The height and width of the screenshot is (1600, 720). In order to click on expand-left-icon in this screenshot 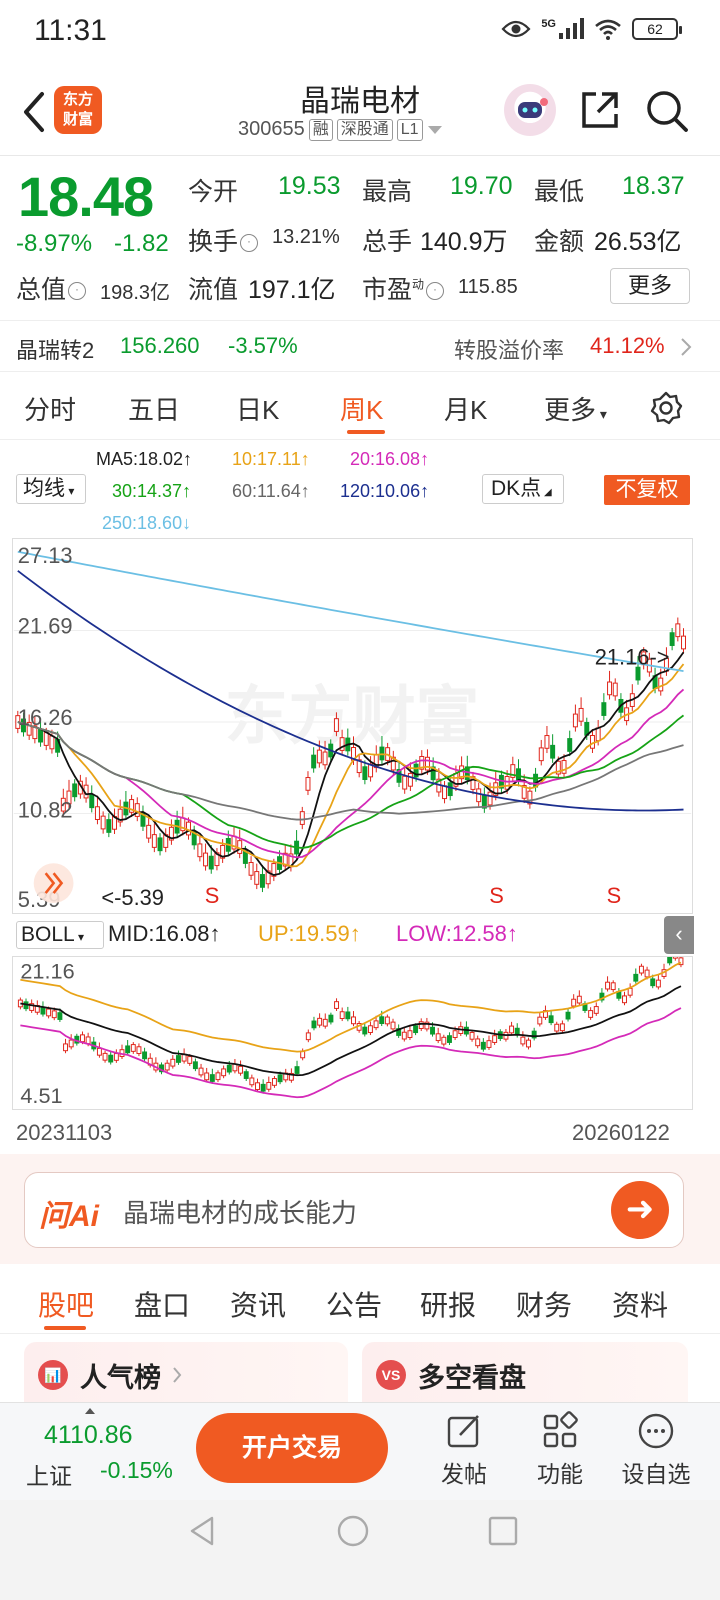, I will do `click(53, 883)`.